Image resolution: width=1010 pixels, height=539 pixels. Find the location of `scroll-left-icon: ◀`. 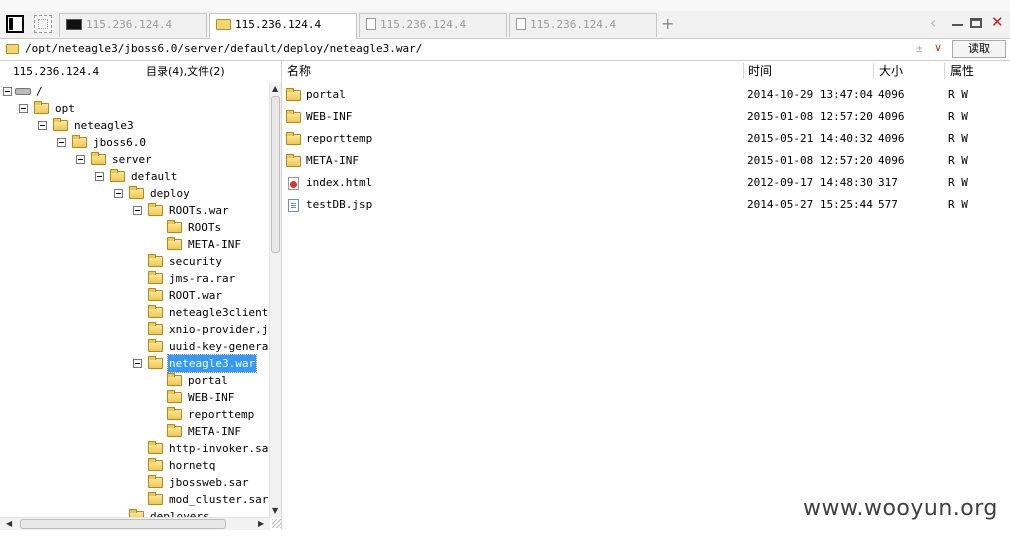

scroll-left-icon: ◀ is located at coordinates (9, 523).